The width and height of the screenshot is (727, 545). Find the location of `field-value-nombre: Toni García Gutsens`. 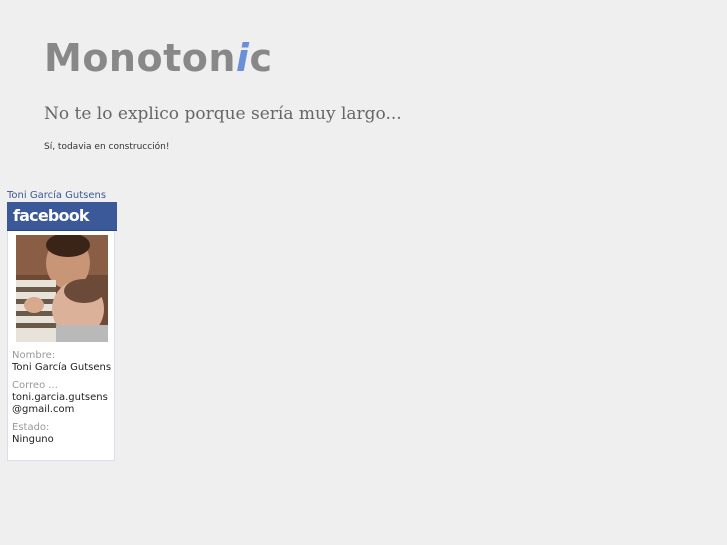

field-value-nombre: Toni García Gutsens is located at coordinates (62, 367).